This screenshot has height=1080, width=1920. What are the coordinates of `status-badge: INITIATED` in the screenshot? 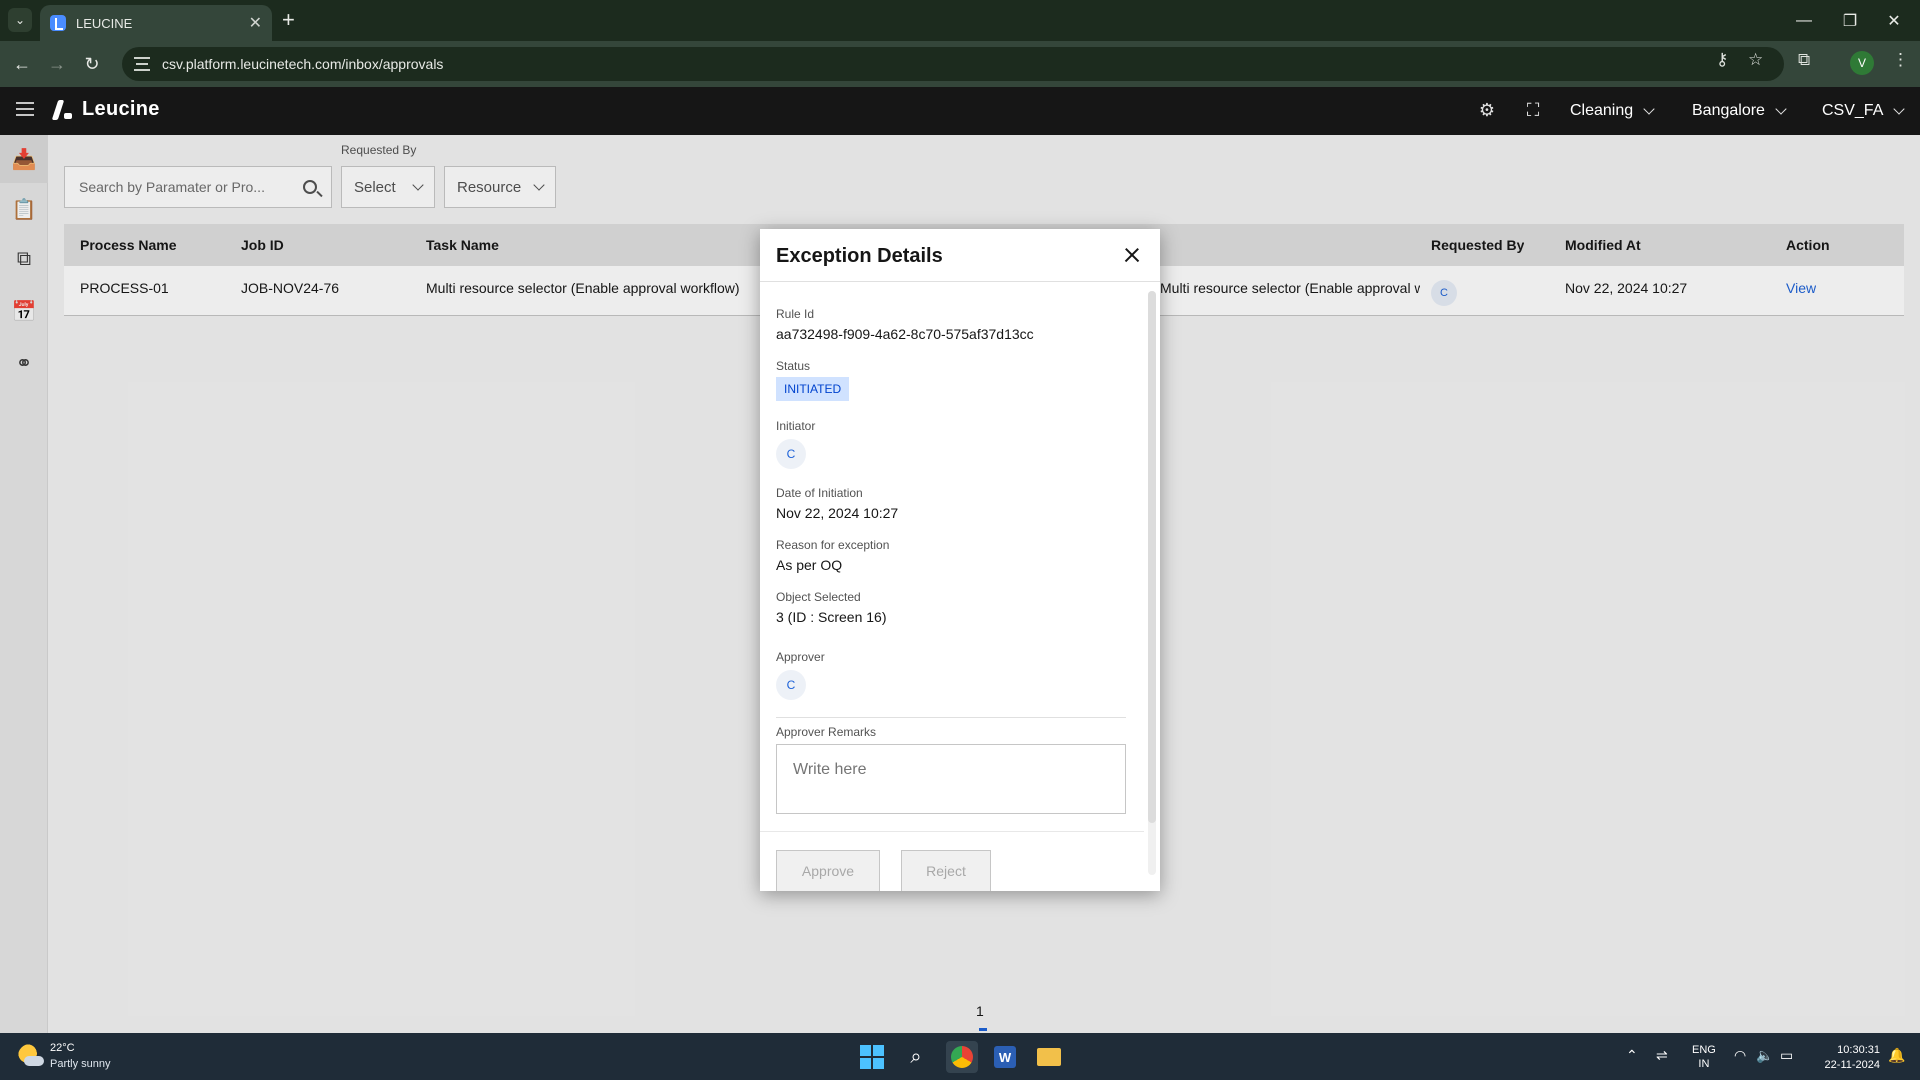 It's located at (813, 389).